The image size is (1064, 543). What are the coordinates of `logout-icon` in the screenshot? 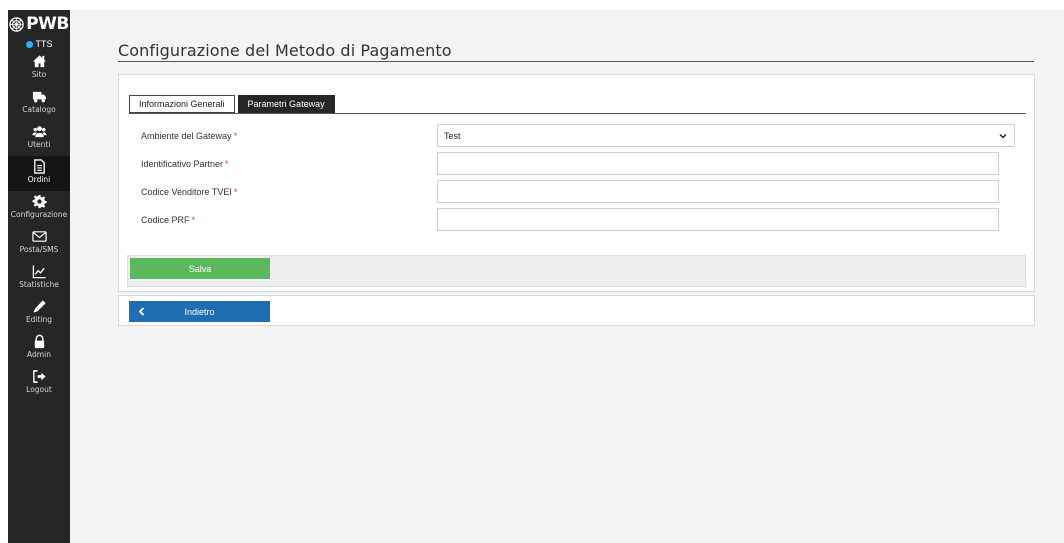 It's located at (39, 376).